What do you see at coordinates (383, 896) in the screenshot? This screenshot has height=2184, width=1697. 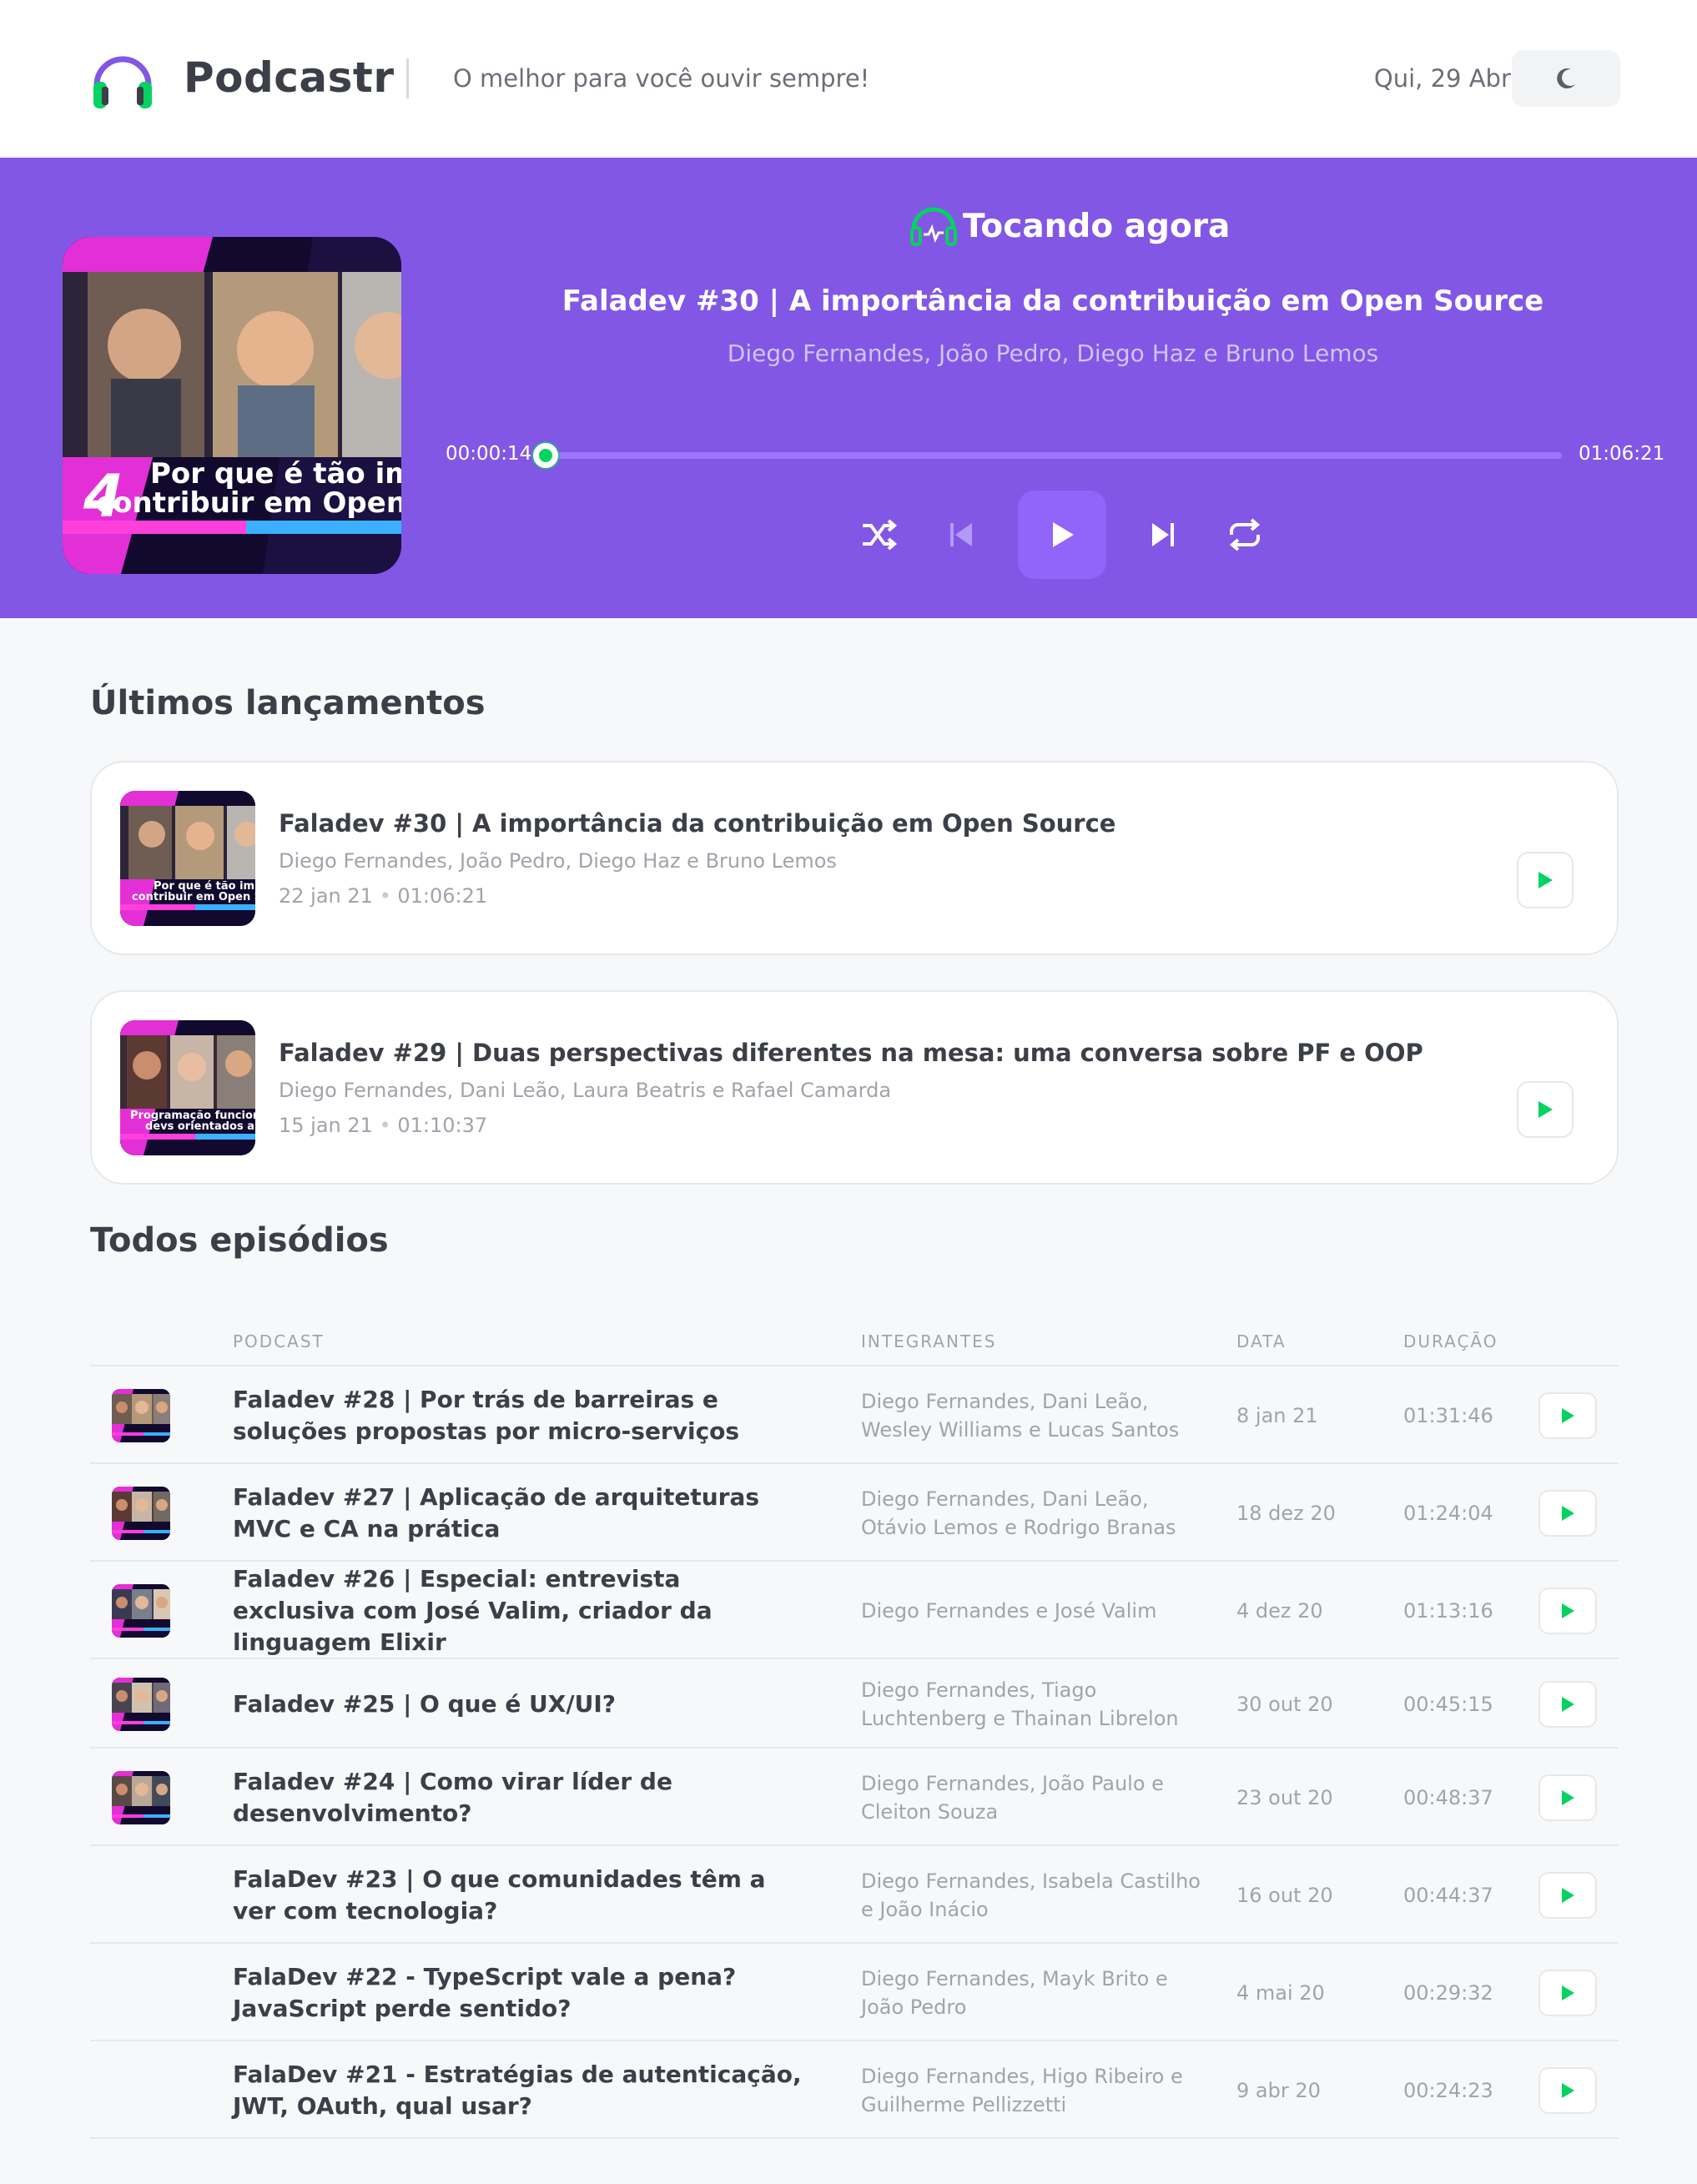 I see `release-meta: 22 jan 21 • 01:06:21` at bounding box center [383, 896].